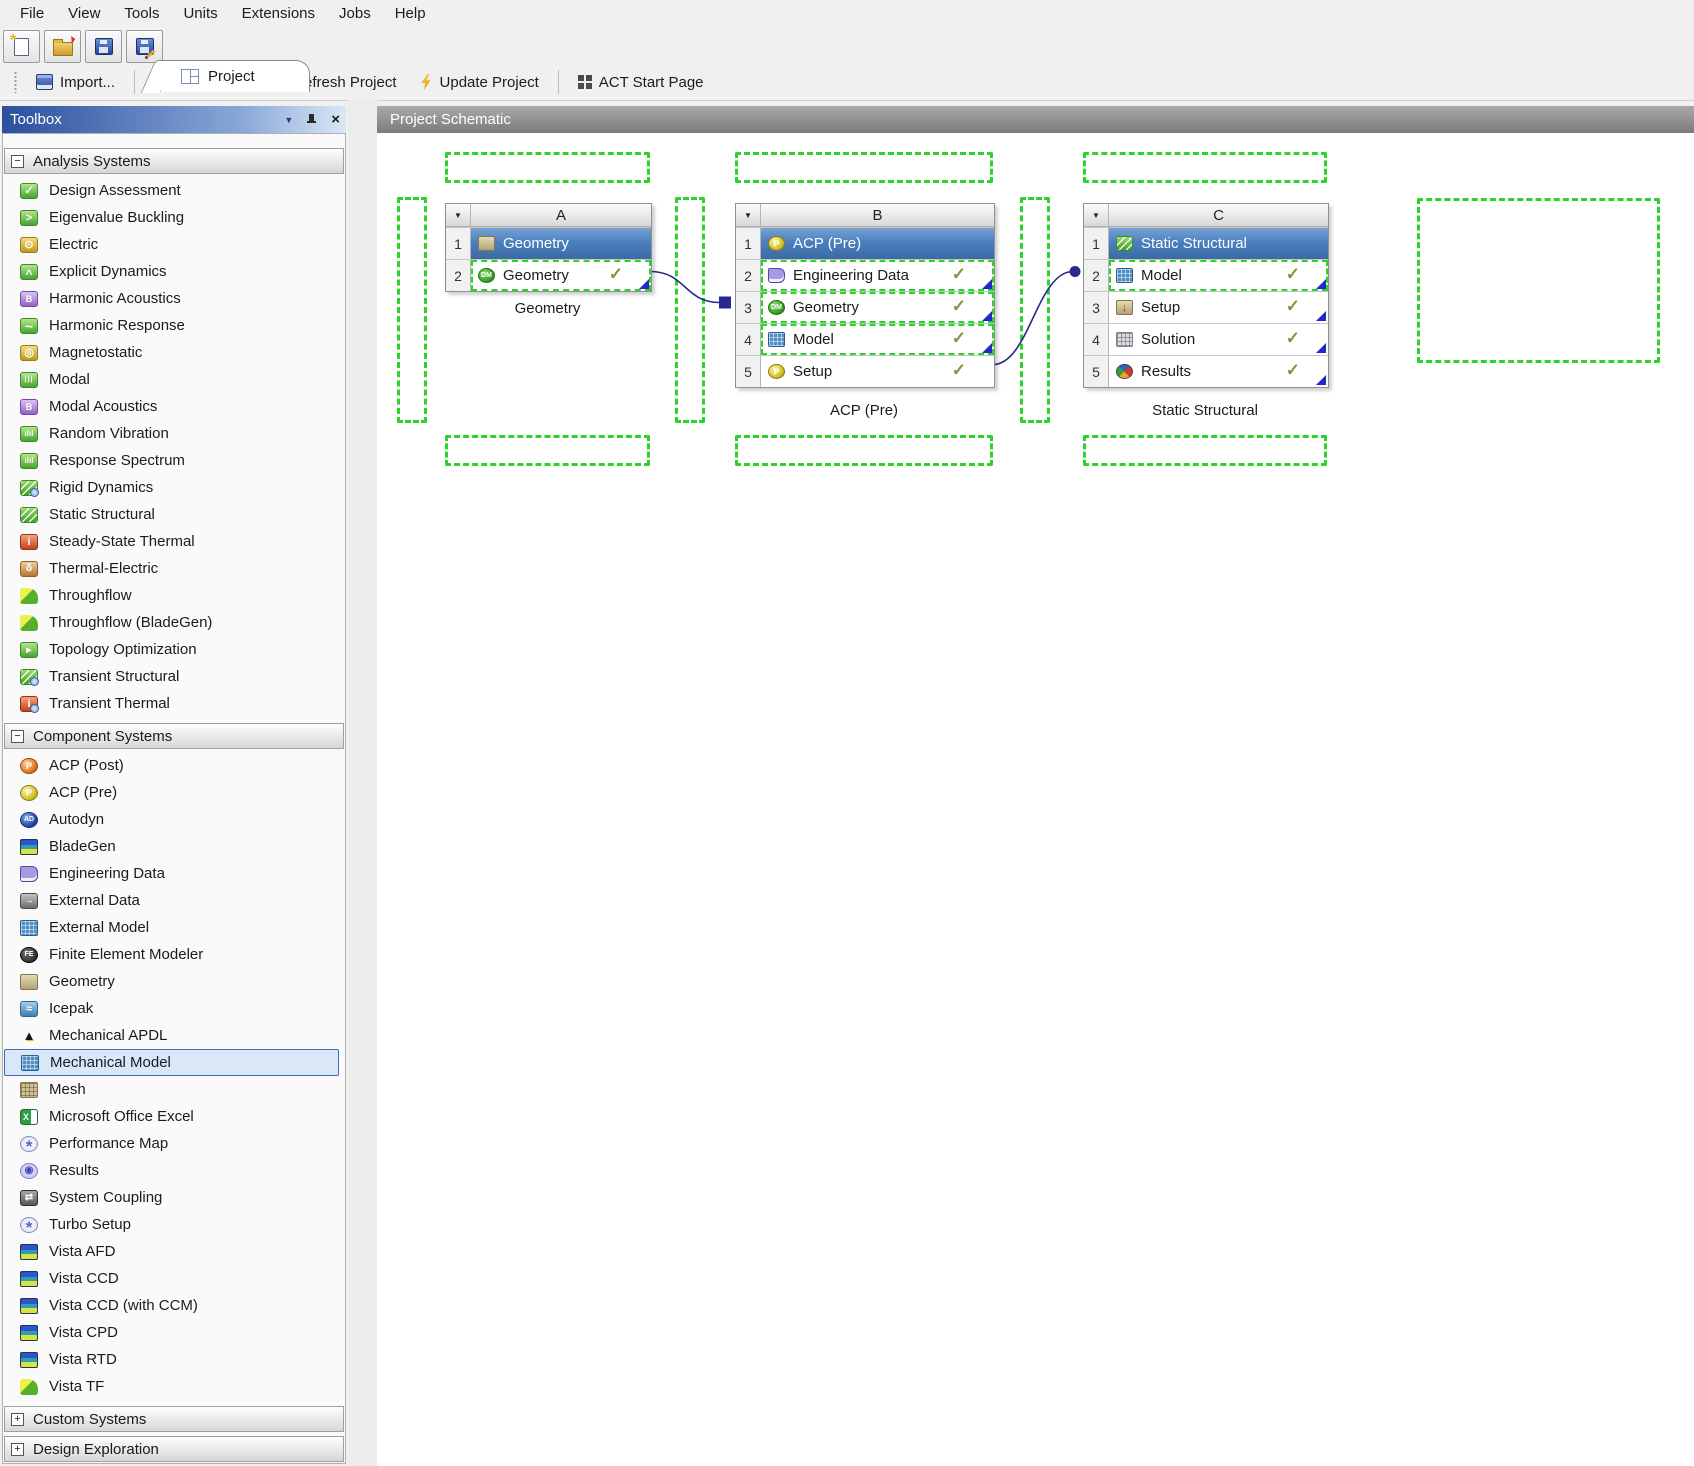  I want to click on menu-item-extensions: Extensions, so click(278, 13).